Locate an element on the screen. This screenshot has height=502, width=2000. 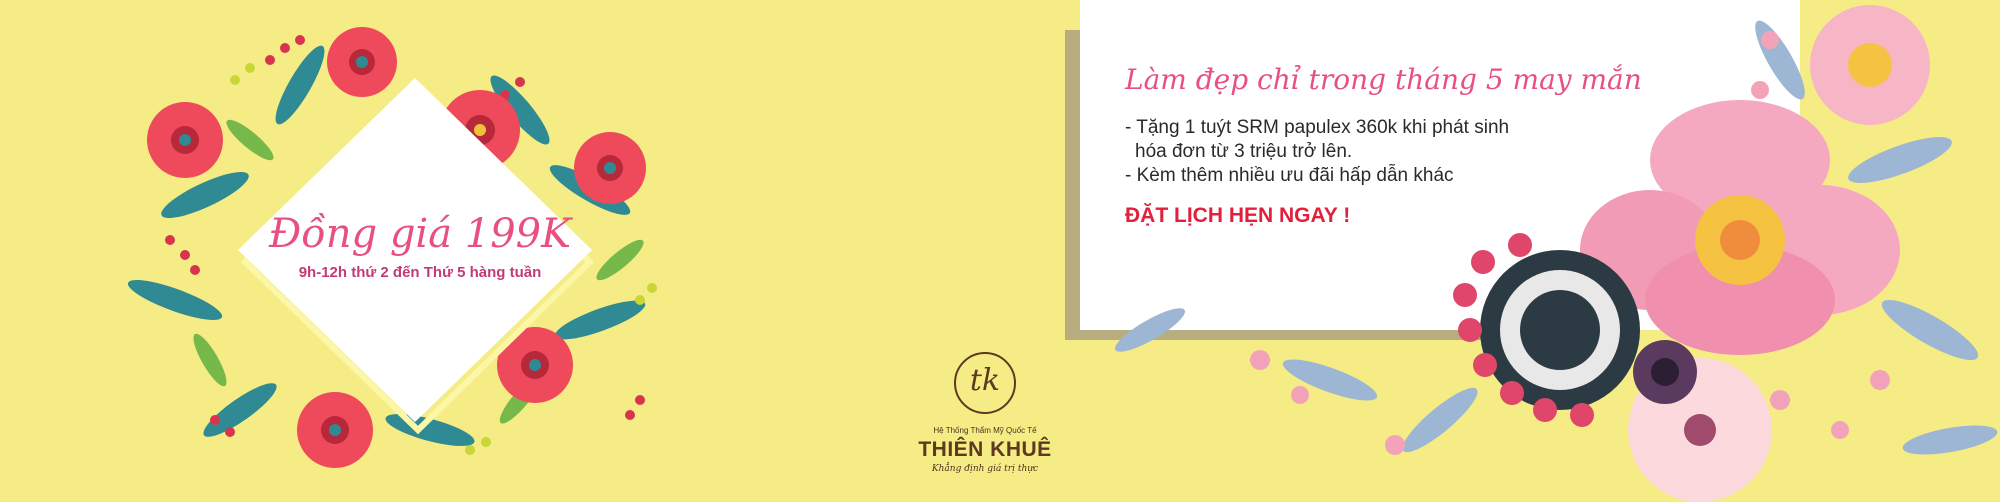
card-title: Làm đẹp chỉ trong tháng 5 may mắn is located at coordinates (1383, 79).